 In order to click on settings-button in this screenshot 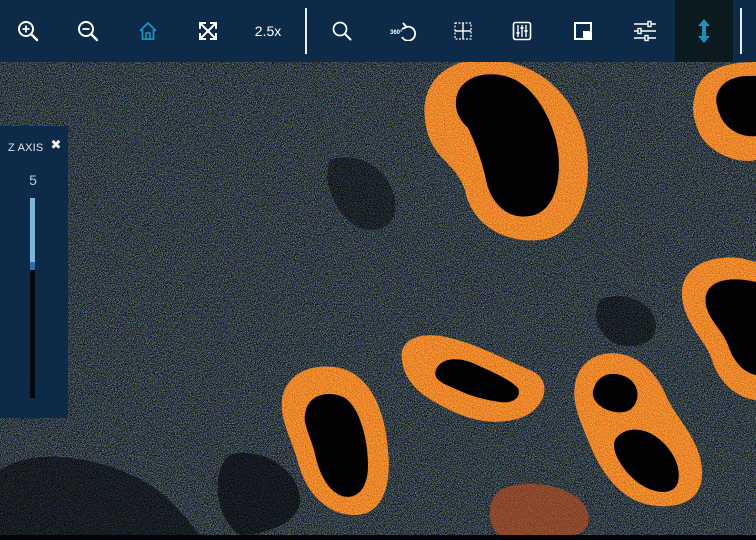, I will do `click(645, 31)`.